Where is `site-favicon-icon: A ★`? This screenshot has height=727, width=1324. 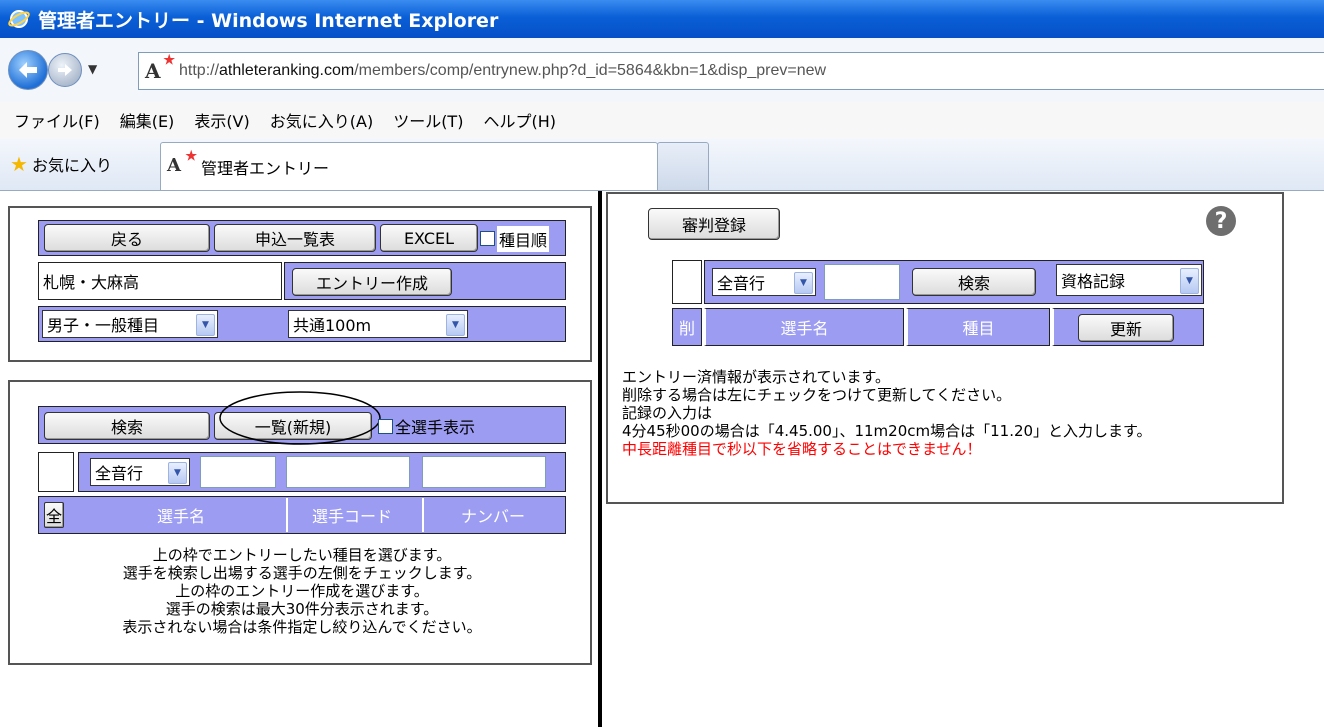
site-favicon-icon: A ★ is located at coordinates (160, 68).